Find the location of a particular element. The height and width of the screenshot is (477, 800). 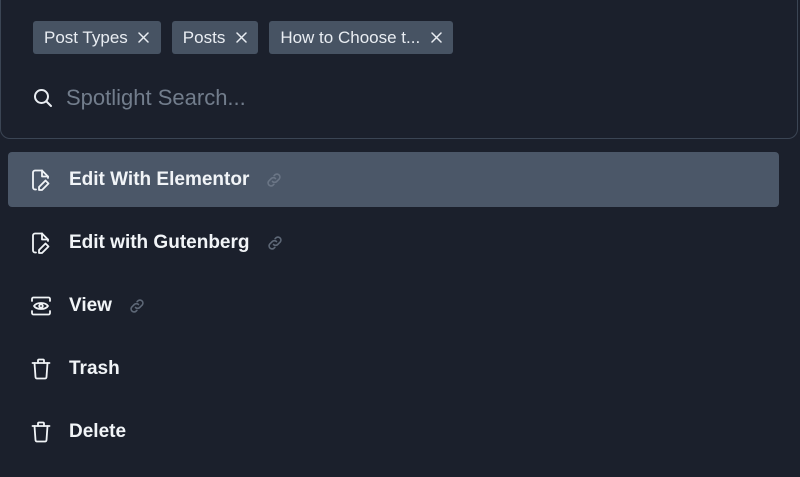

search-input is located at coordinates (419, 98).